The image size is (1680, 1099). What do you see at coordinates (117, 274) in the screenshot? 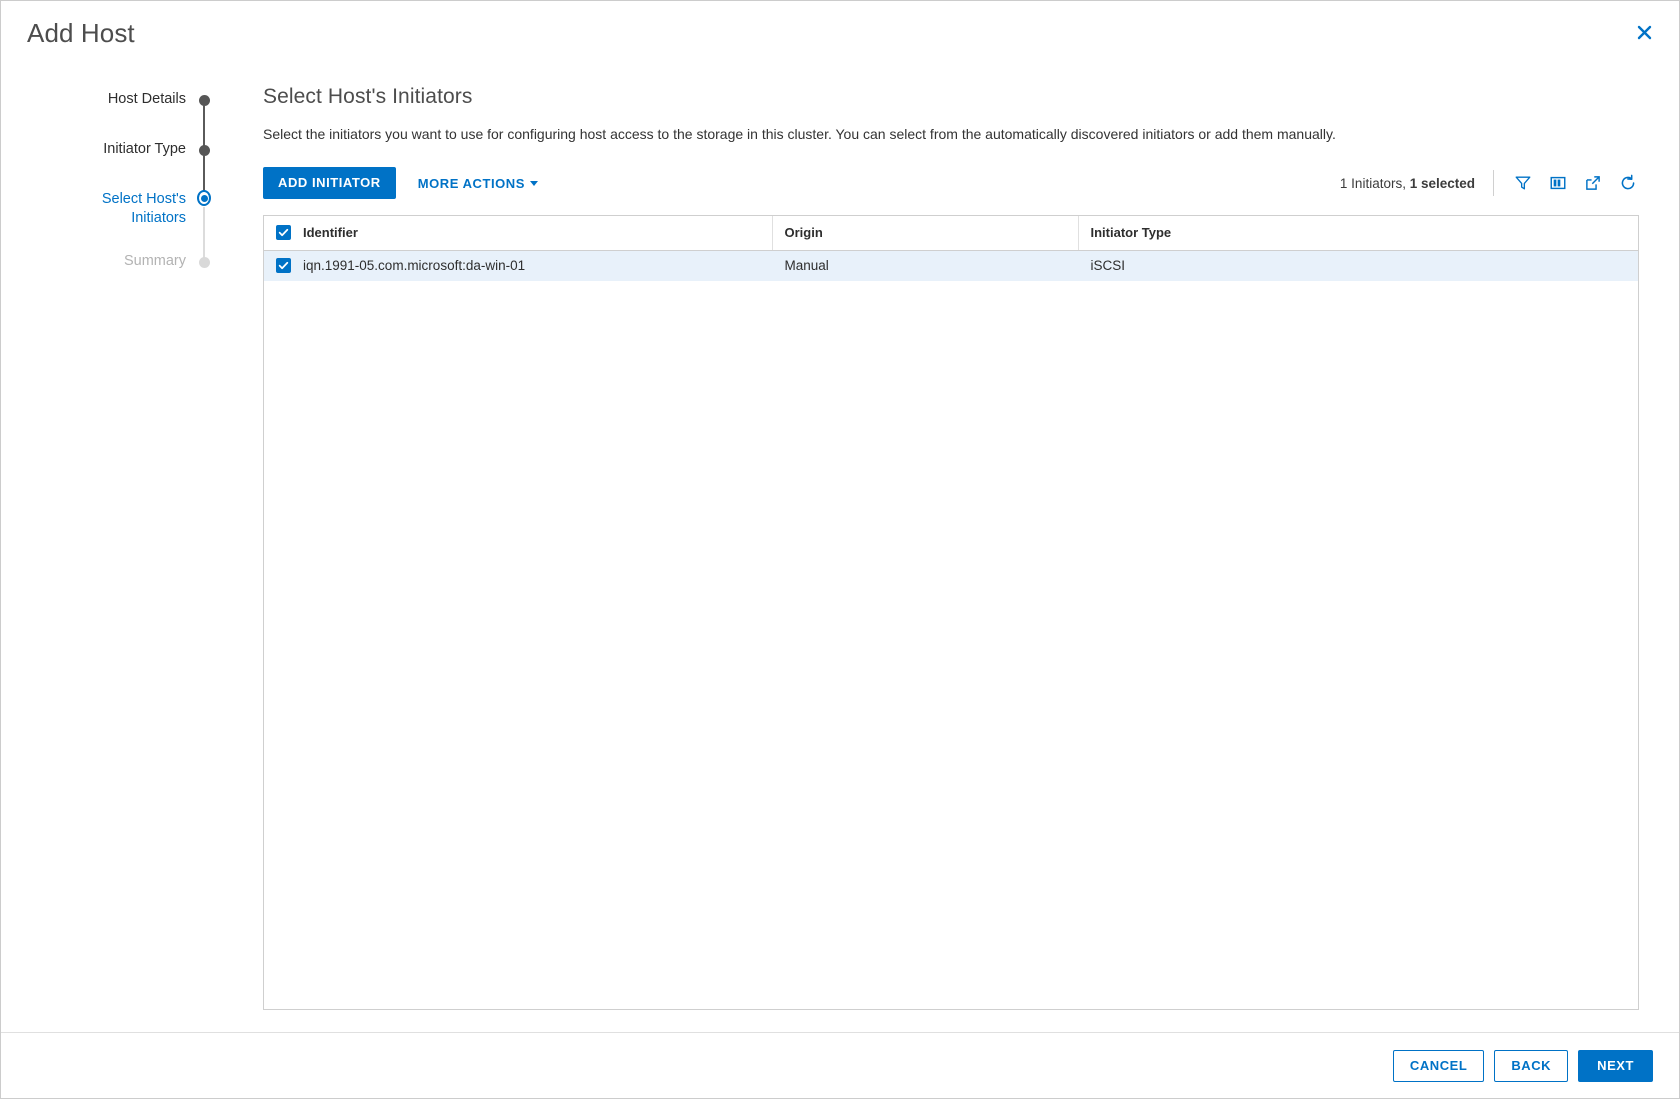
I see `wizard-step-summary: Summary` at bounding box center [117, 274].